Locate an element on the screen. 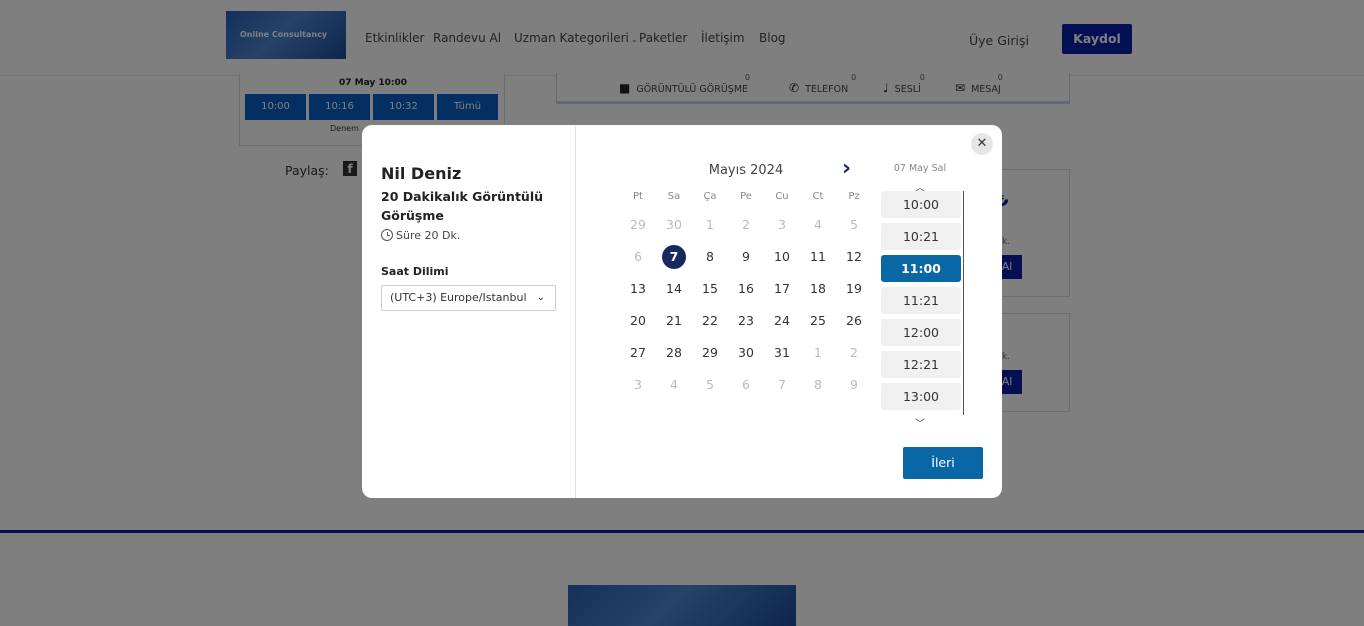  calendar-day-label: 1 is located at coordinates (818, 352).